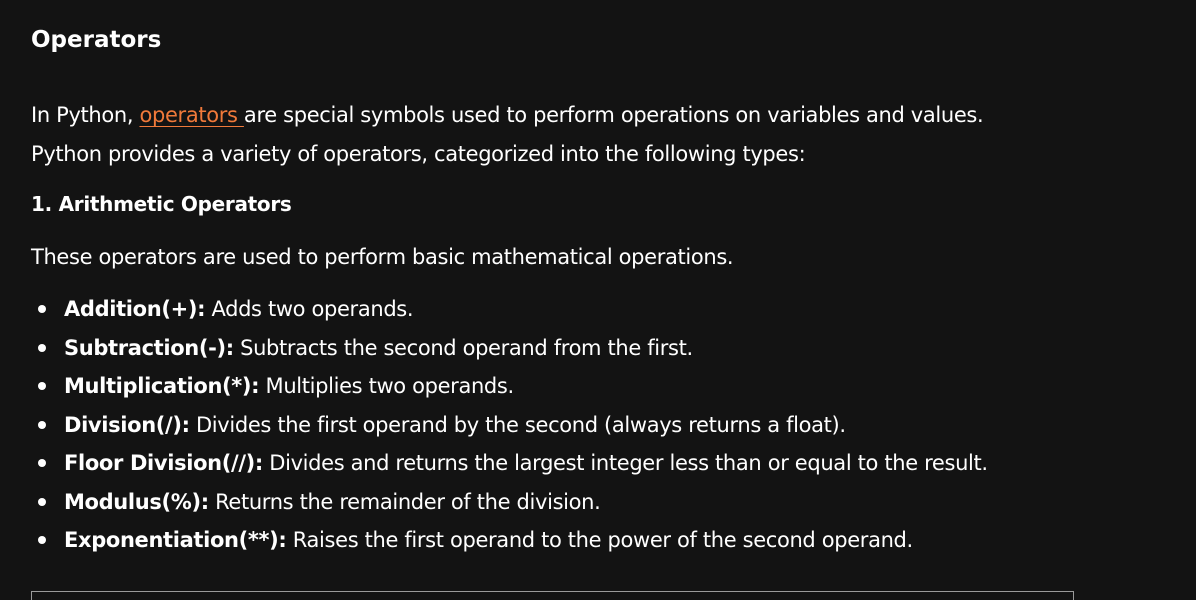 This screenshot has height=600, width=1196. What do you see at coordinates (127, 424) in the screenshot?
I see `operator-name: Division(/):` at bounding box center [127, 424].